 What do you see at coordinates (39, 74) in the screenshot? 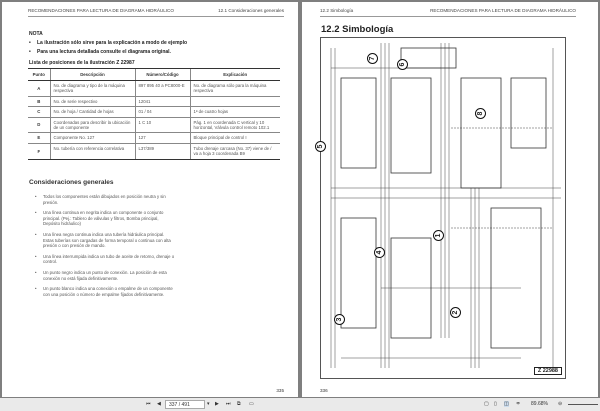
I see `col-header: Punto` at bounding box center [39, 74].